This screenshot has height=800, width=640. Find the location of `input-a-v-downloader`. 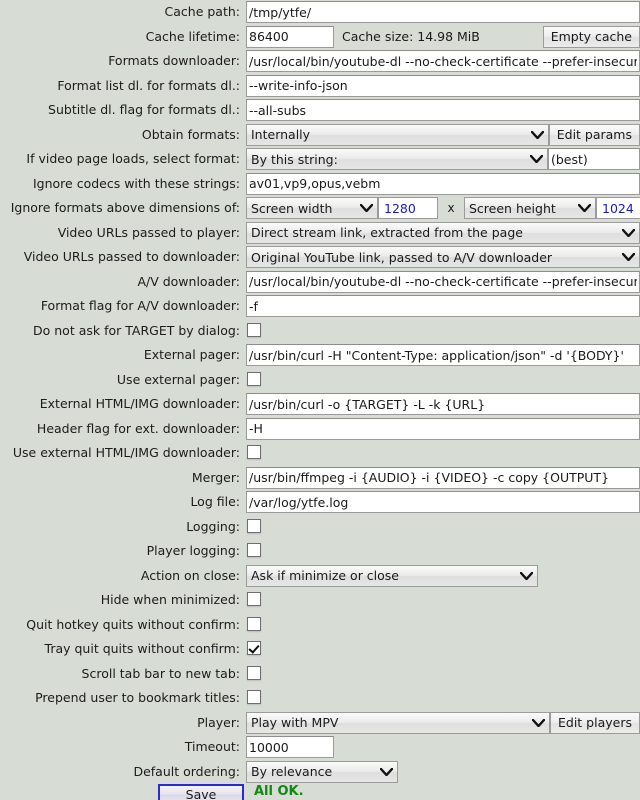

input-a-v-downloader is located at coordinates (443, 281).